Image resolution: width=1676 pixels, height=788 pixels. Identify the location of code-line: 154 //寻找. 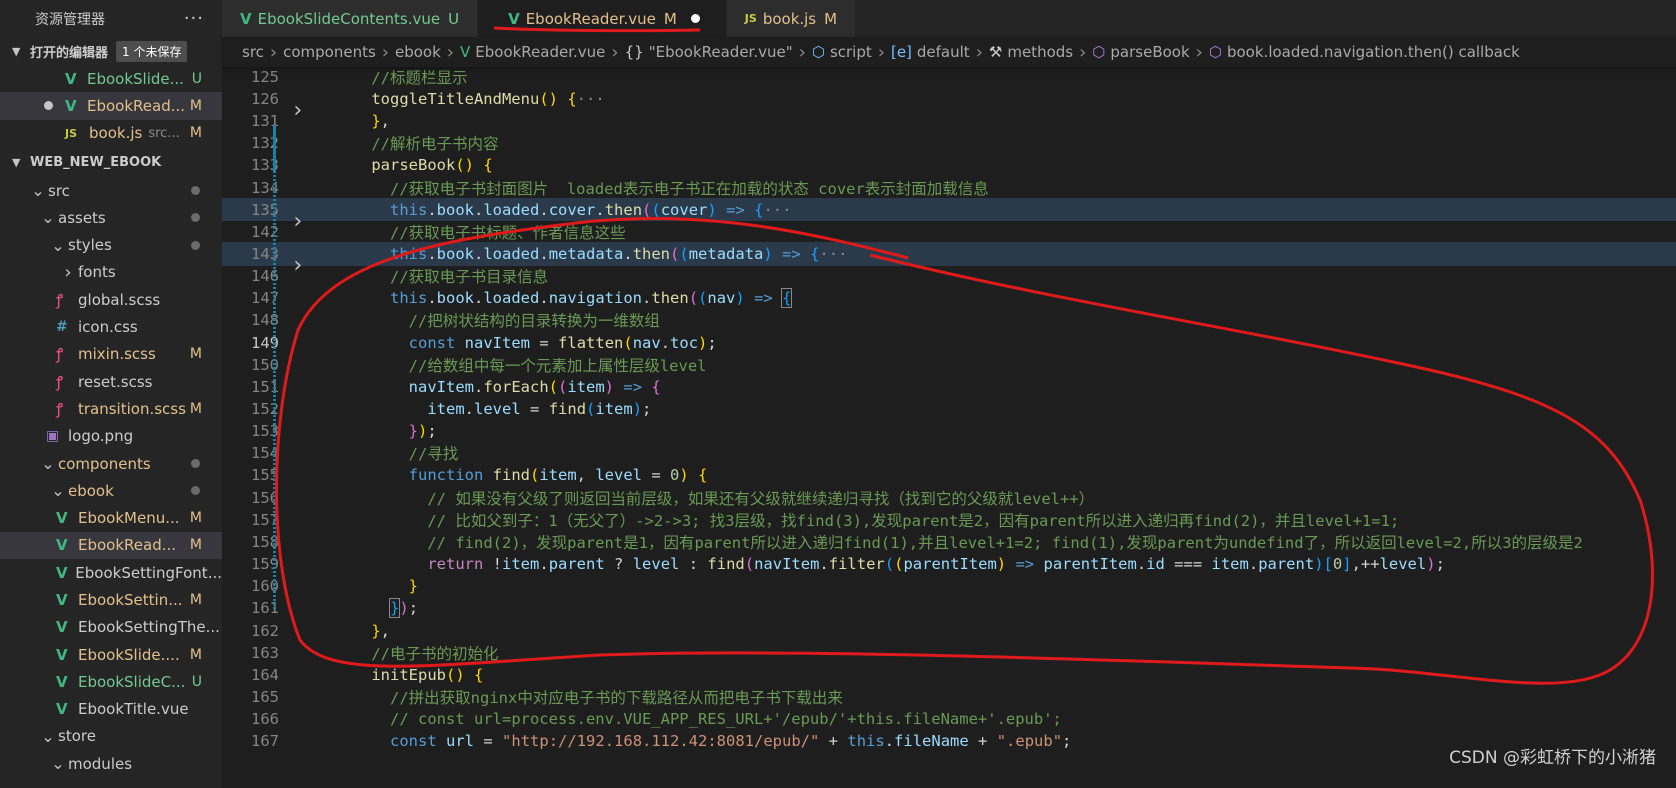
(949, 454).